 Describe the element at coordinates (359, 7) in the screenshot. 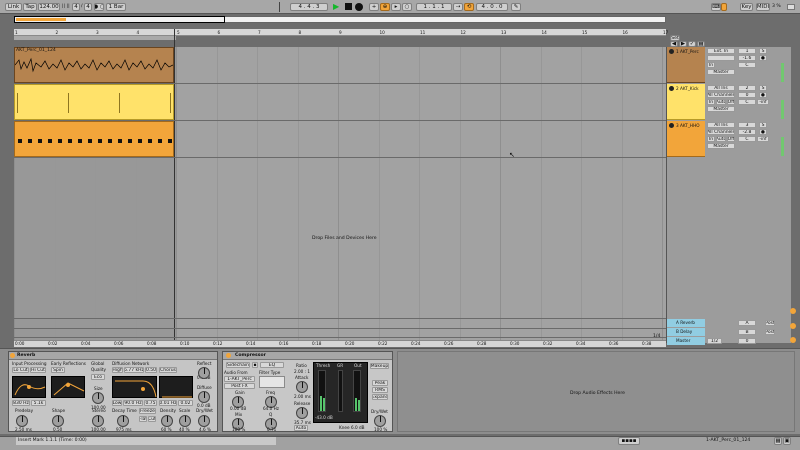

I see `record-icon` at that location.